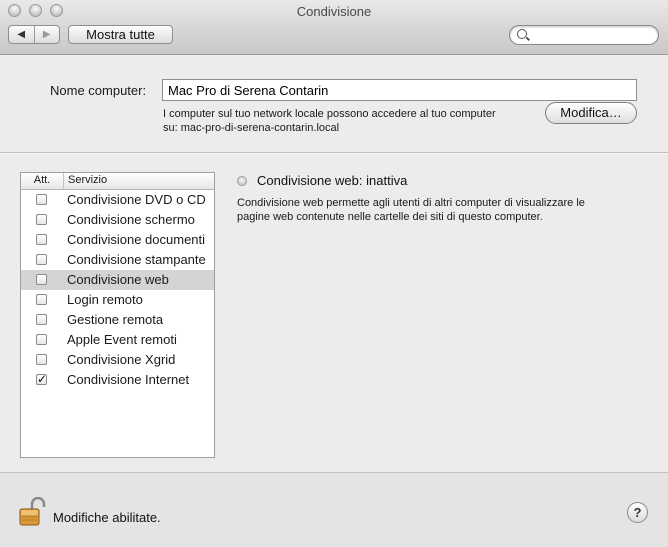 The image size is (668, 547). What do you see at coordinates (131, 219) in the screenshot?
I see `service-label: Condivisione schermo` at bounding box center [131, 219].